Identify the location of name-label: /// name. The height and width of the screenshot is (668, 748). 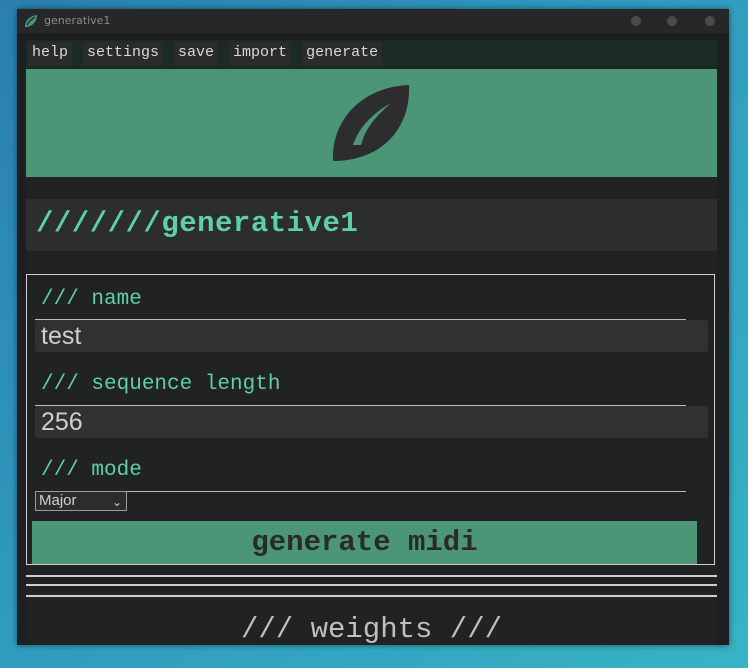
(91, 299).